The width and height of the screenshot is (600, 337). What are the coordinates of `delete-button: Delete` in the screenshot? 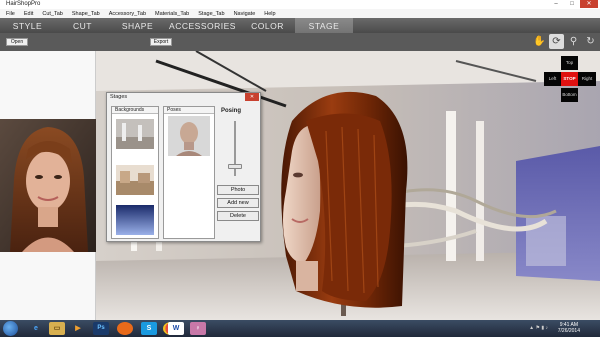 It's located at (238, 216).